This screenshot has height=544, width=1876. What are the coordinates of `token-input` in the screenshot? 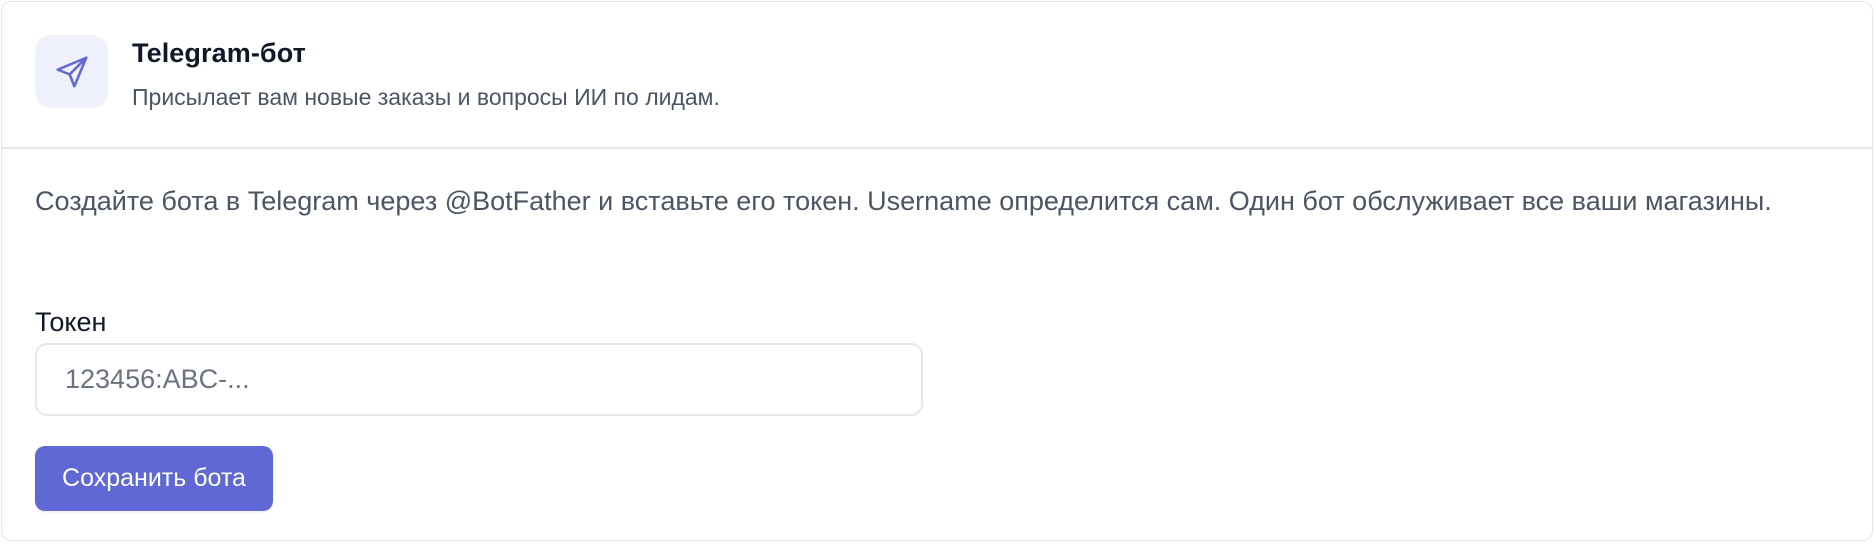 It's located at (479, 379).